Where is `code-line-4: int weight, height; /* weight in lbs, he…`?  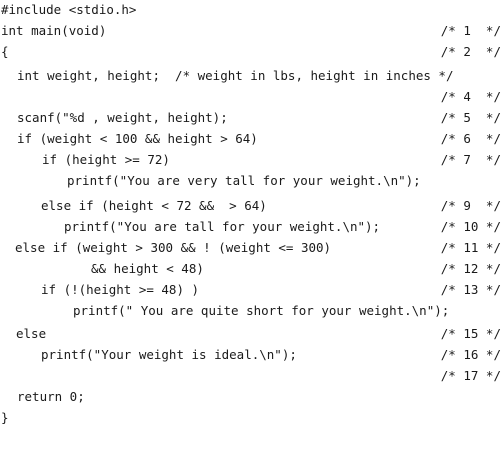 code-line-4: int weight, height; /* weight in lbs, he… is located at coordinates (252, 78).